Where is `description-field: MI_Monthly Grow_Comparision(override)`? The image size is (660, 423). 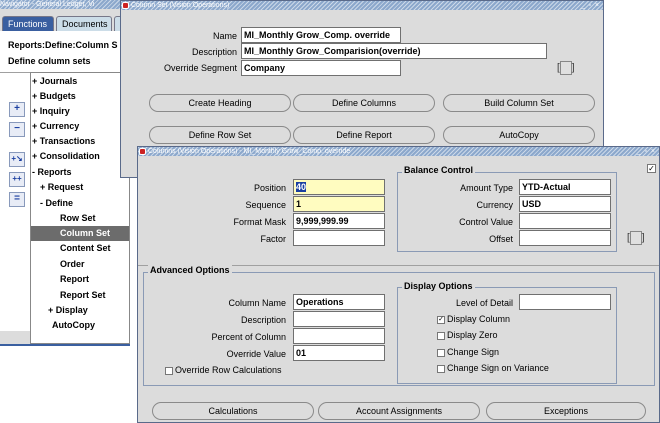
description-field: MI_Monthly Grow_Comparision(override) is located at coordinates (394, 51).